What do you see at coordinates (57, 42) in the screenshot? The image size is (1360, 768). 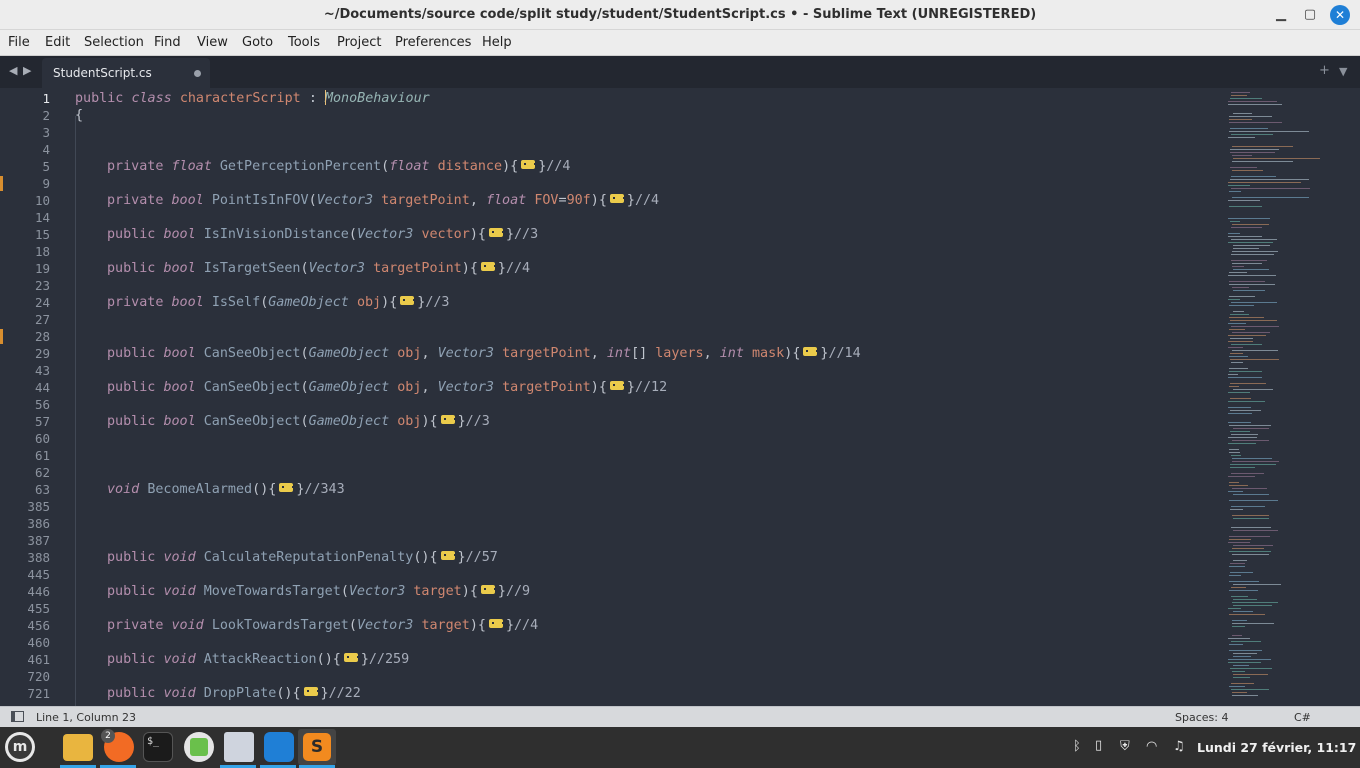 I see `menu-edit: Edit` at bounding box center [57, 42].